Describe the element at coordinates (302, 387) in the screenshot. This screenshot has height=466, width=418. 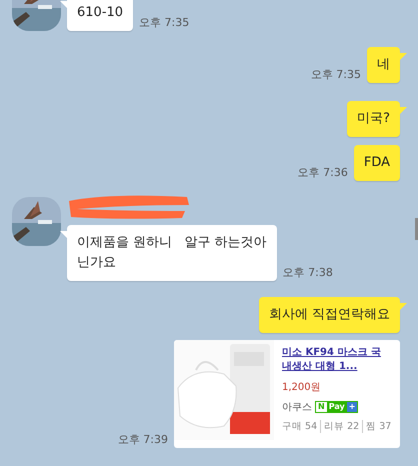
I see `product-price: 1,200원` at that location.